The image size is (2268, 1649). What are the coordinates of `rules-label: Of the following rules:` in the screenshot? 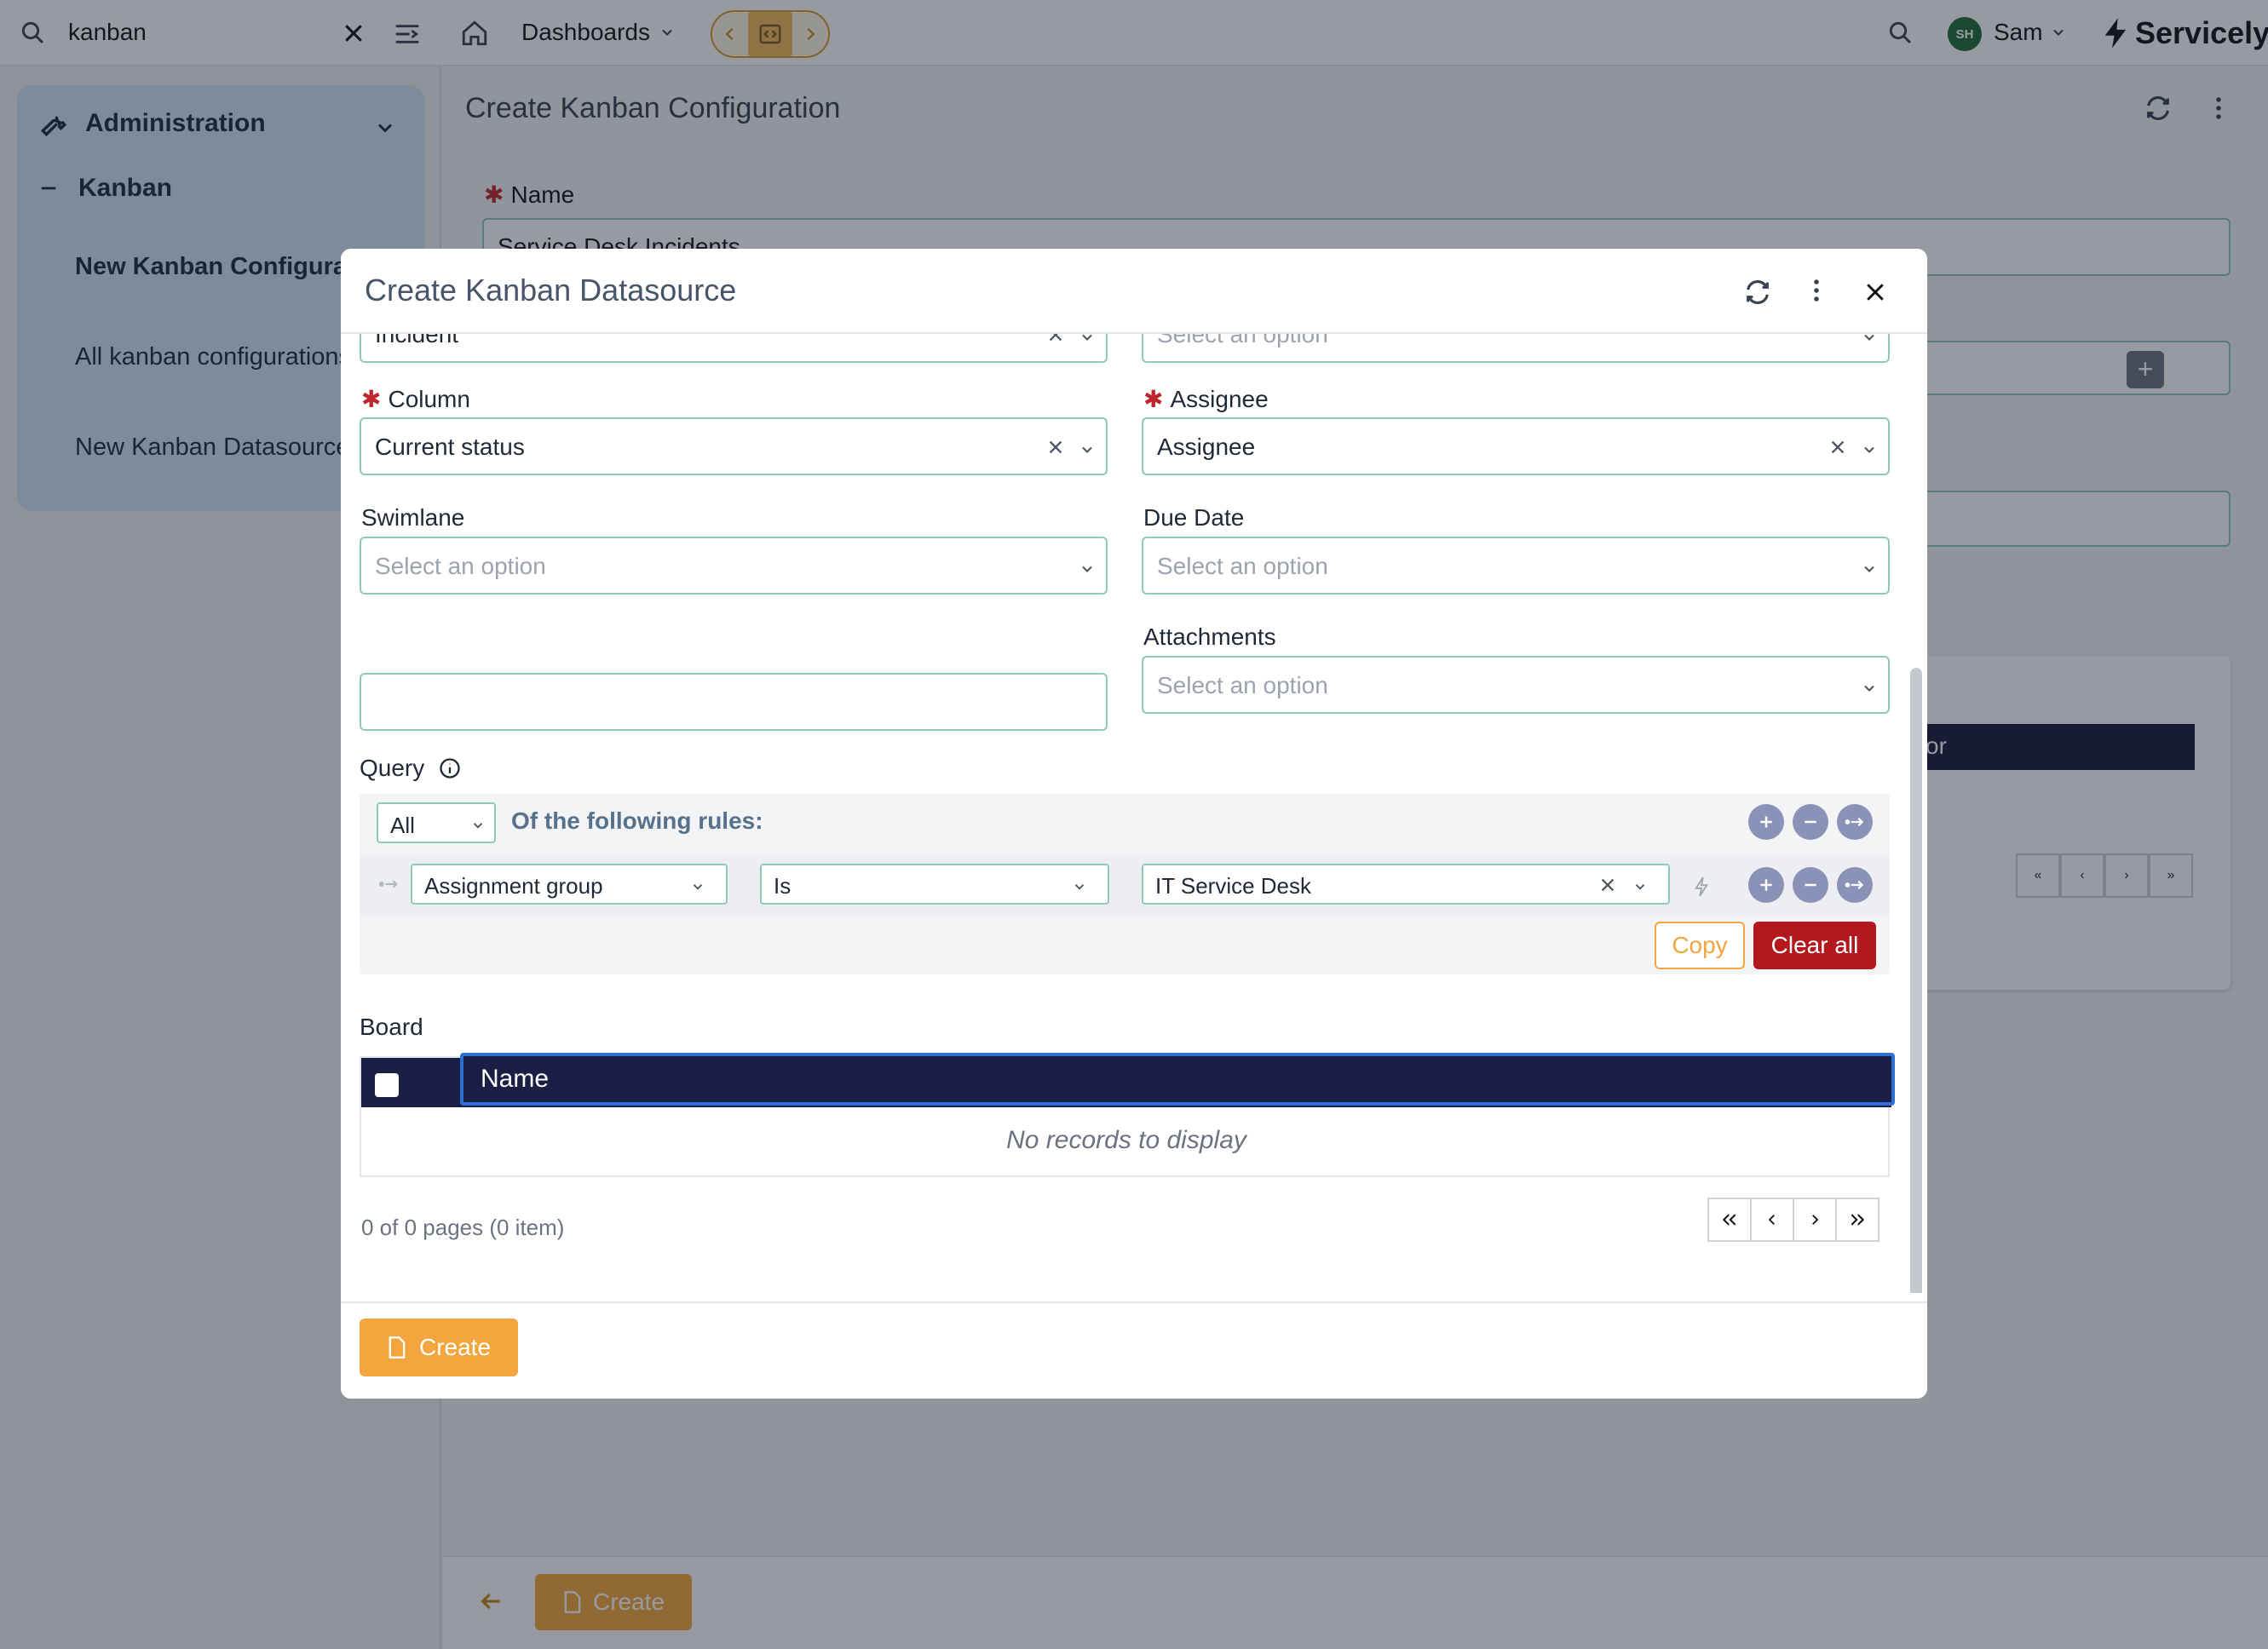 It's located at (637, 820).